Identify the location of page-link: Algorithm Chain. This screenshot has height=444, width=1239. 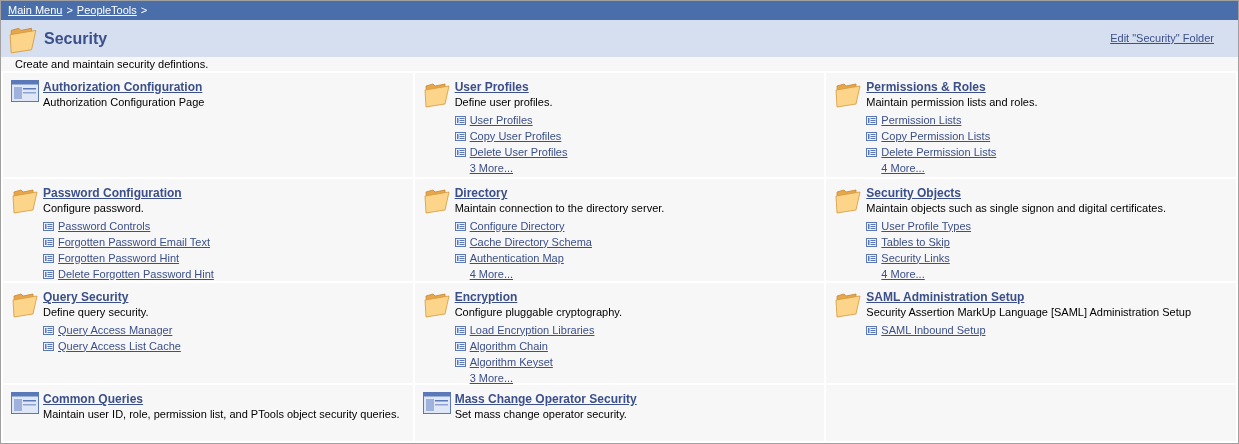
(508, 346).